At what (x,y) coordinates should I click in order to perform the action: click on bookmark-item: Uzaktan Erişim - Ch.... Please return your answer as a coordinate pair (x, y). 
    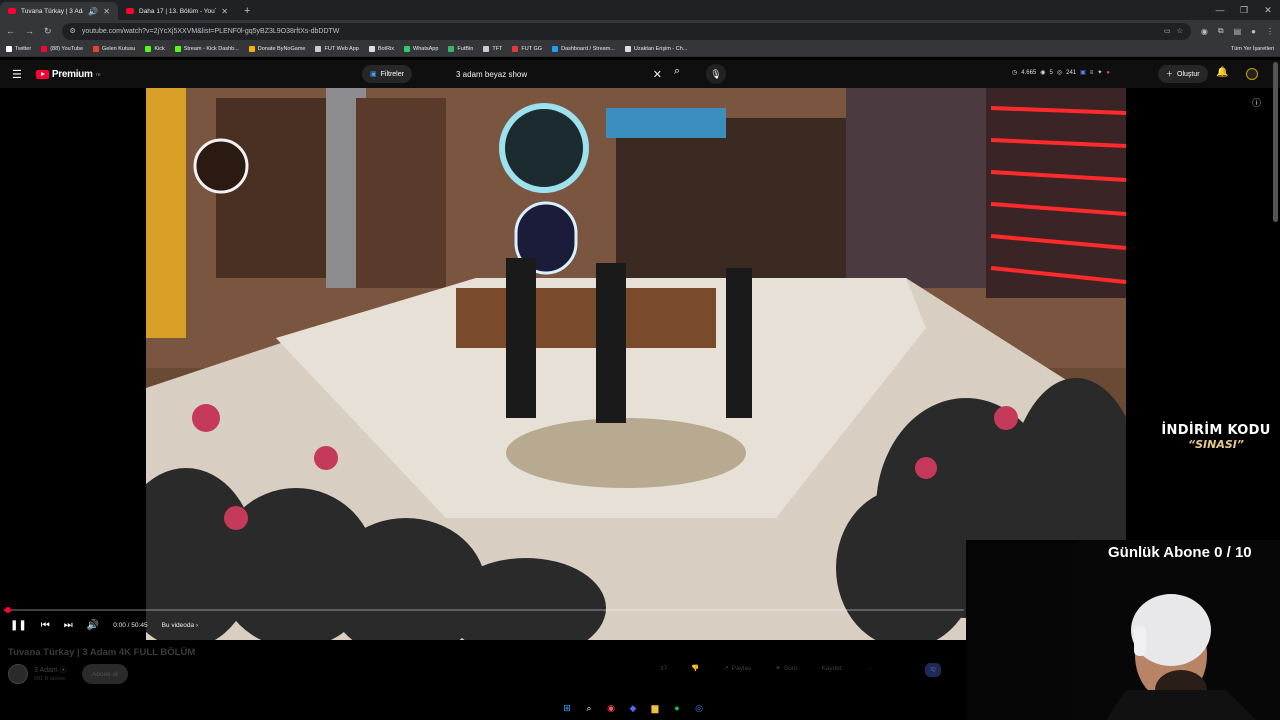
    Looking at the image, I should click on (656, 49).